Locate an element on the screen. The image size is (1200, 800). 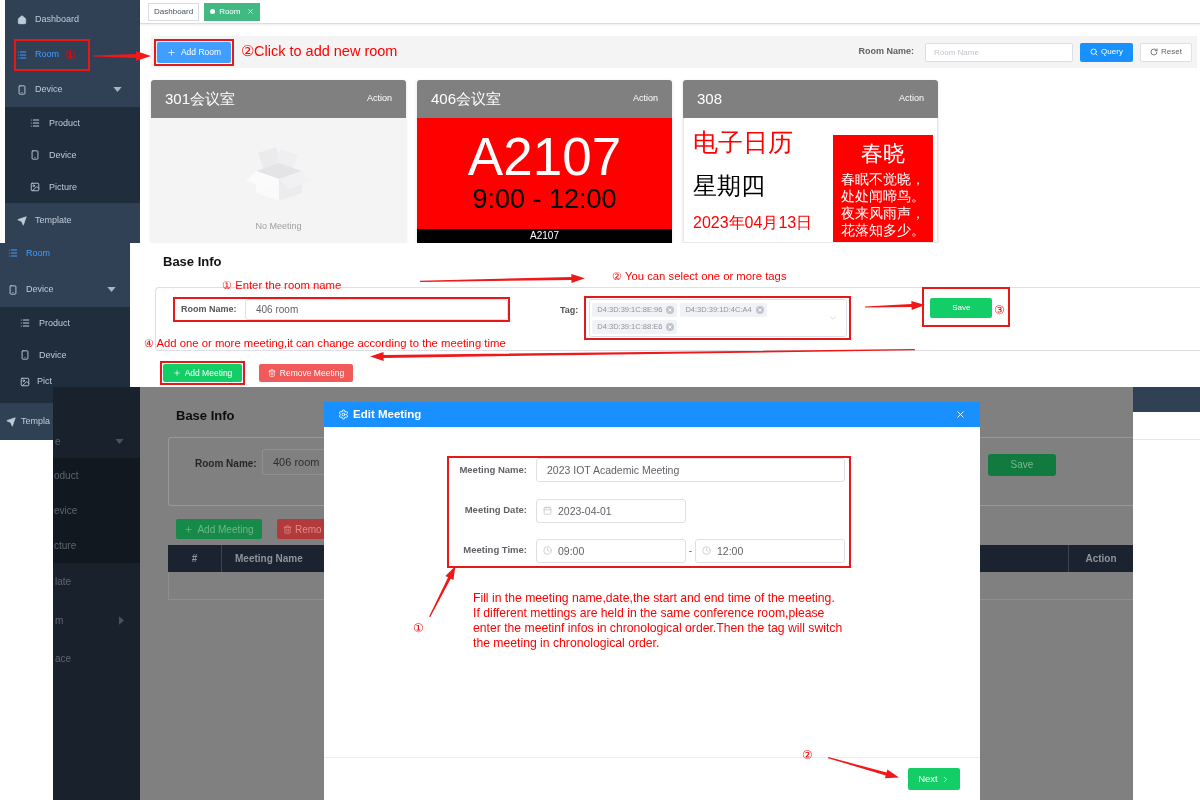
weekday-text: 星期四 is located at coordinates (729, 186).